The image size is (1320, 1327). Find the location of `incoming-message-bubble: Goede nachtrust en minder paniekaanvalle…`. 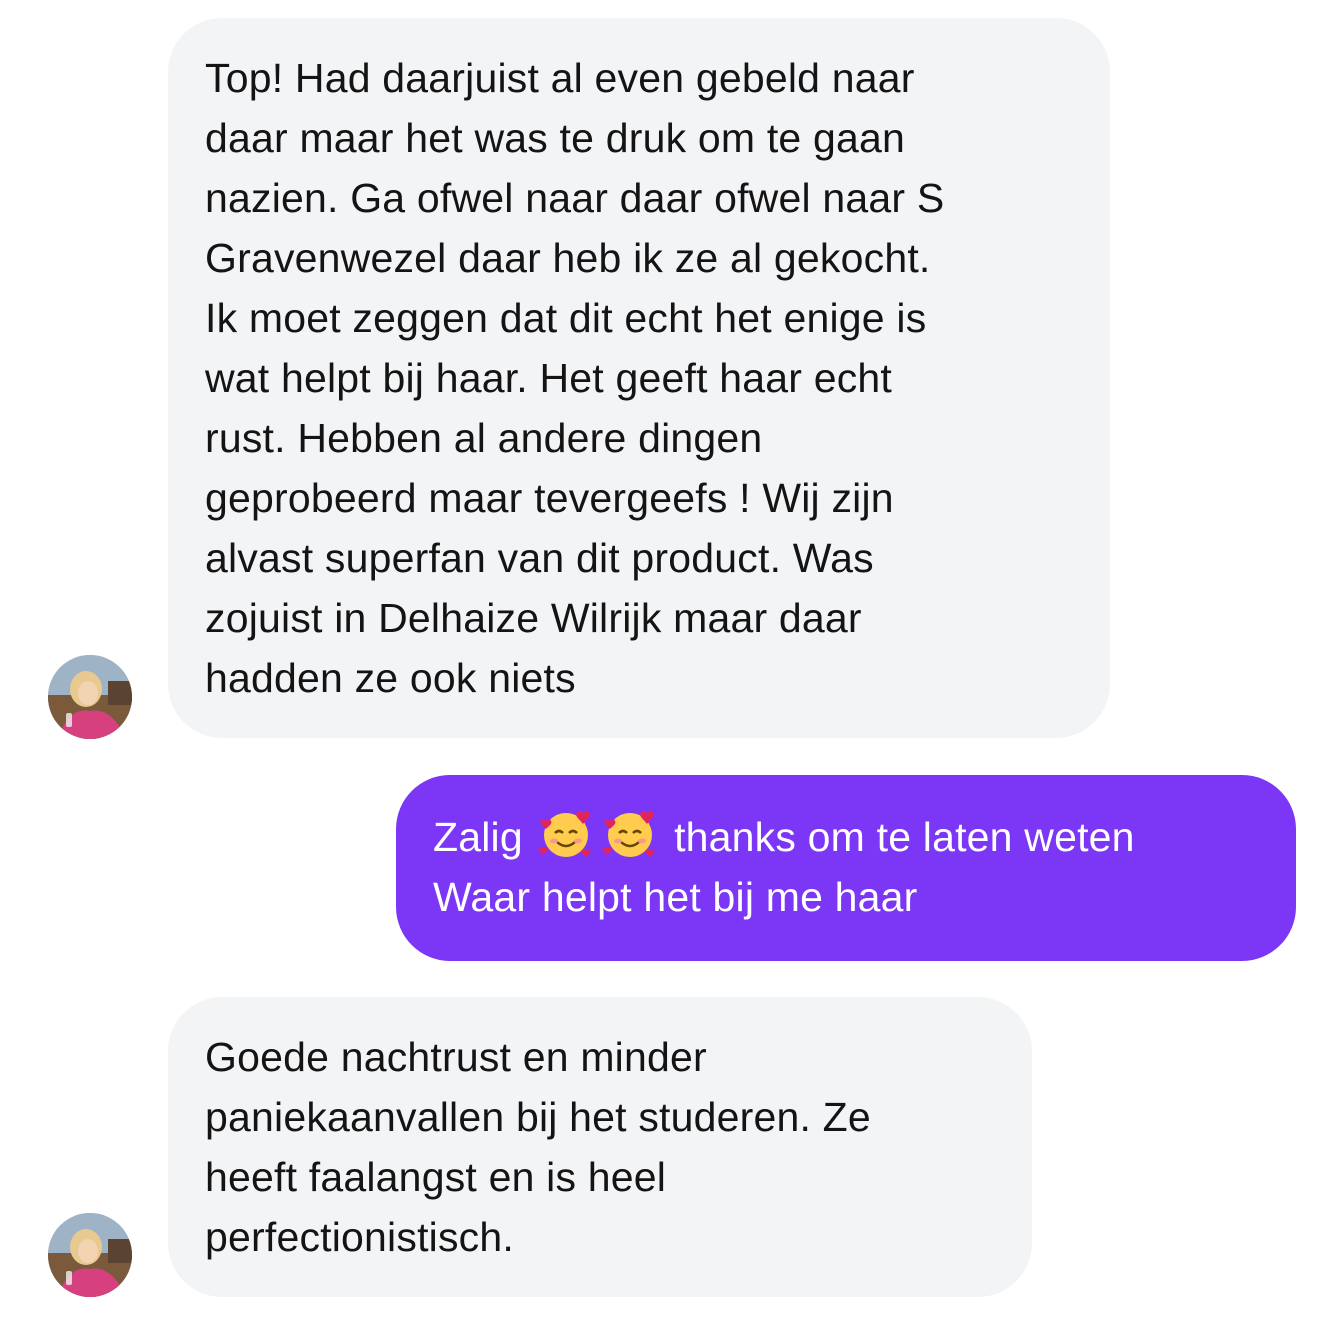

incoming-message-bubble: Goede nachtrust en minder paniekaanvalle… is located at coordinates (600, 1147).